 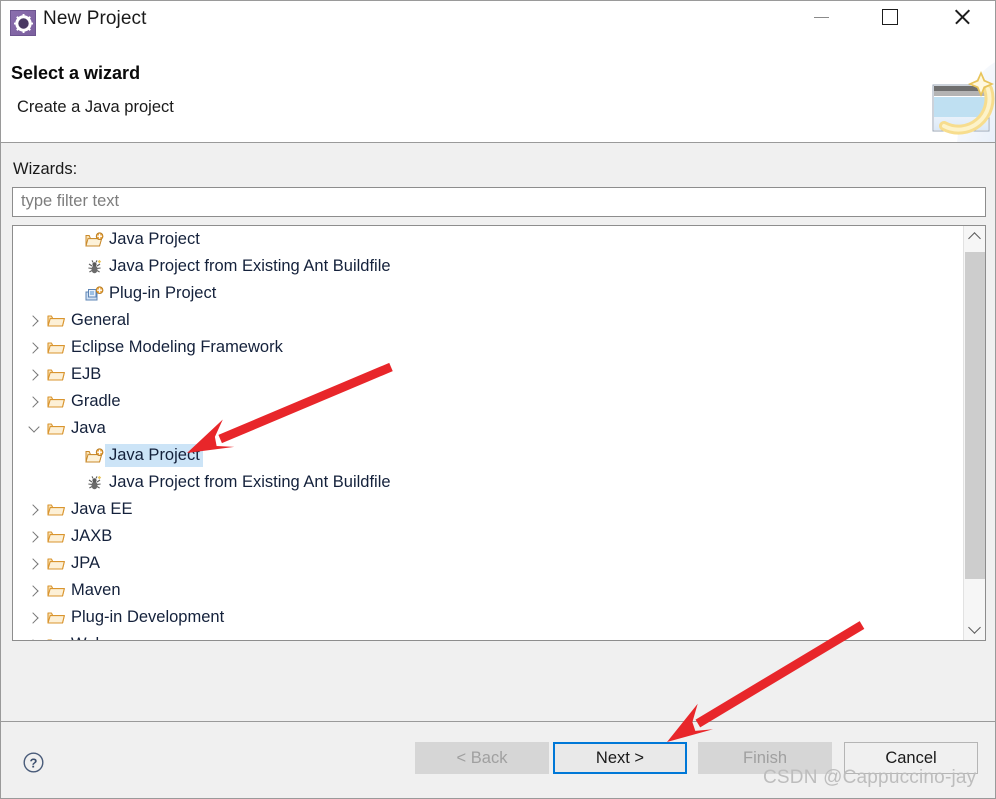 I want to click on back-button-label: < Back, so click(x=482, y=757).